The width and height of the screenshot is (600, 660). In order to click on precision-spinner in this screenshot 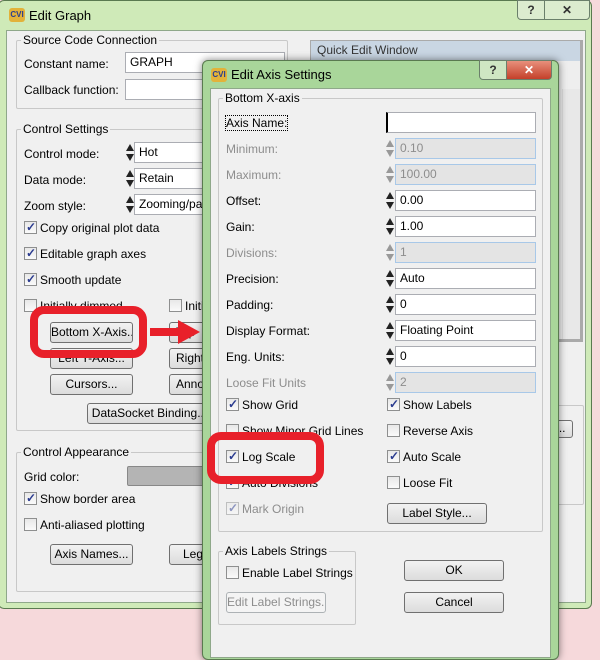, I will do `click(389, 278)`.